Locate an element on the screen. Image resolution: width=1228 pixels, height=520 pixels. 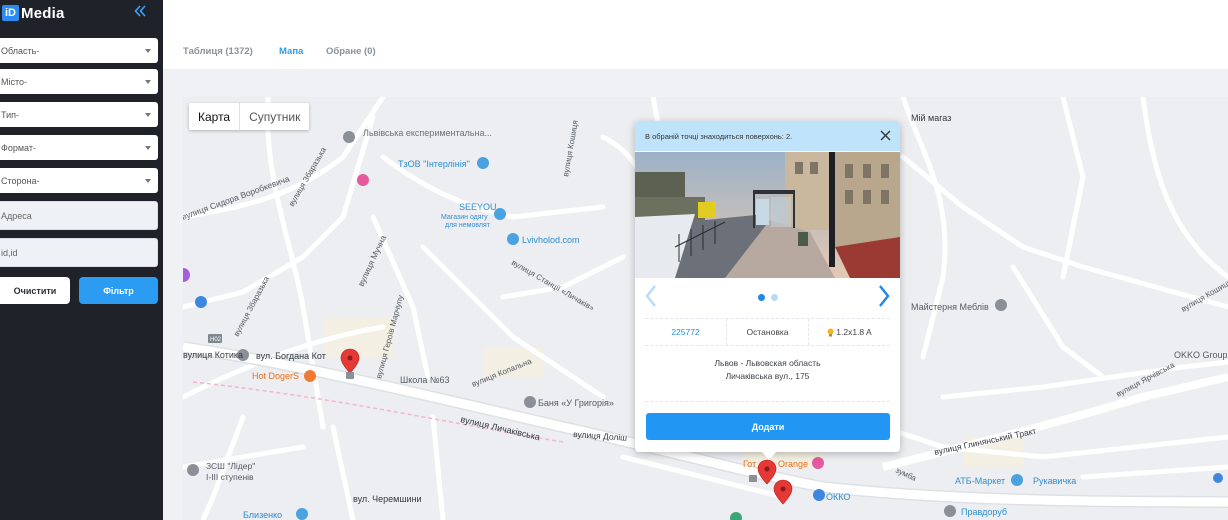
map-label: Lvivholod.com is located at coordinates (551, 240).